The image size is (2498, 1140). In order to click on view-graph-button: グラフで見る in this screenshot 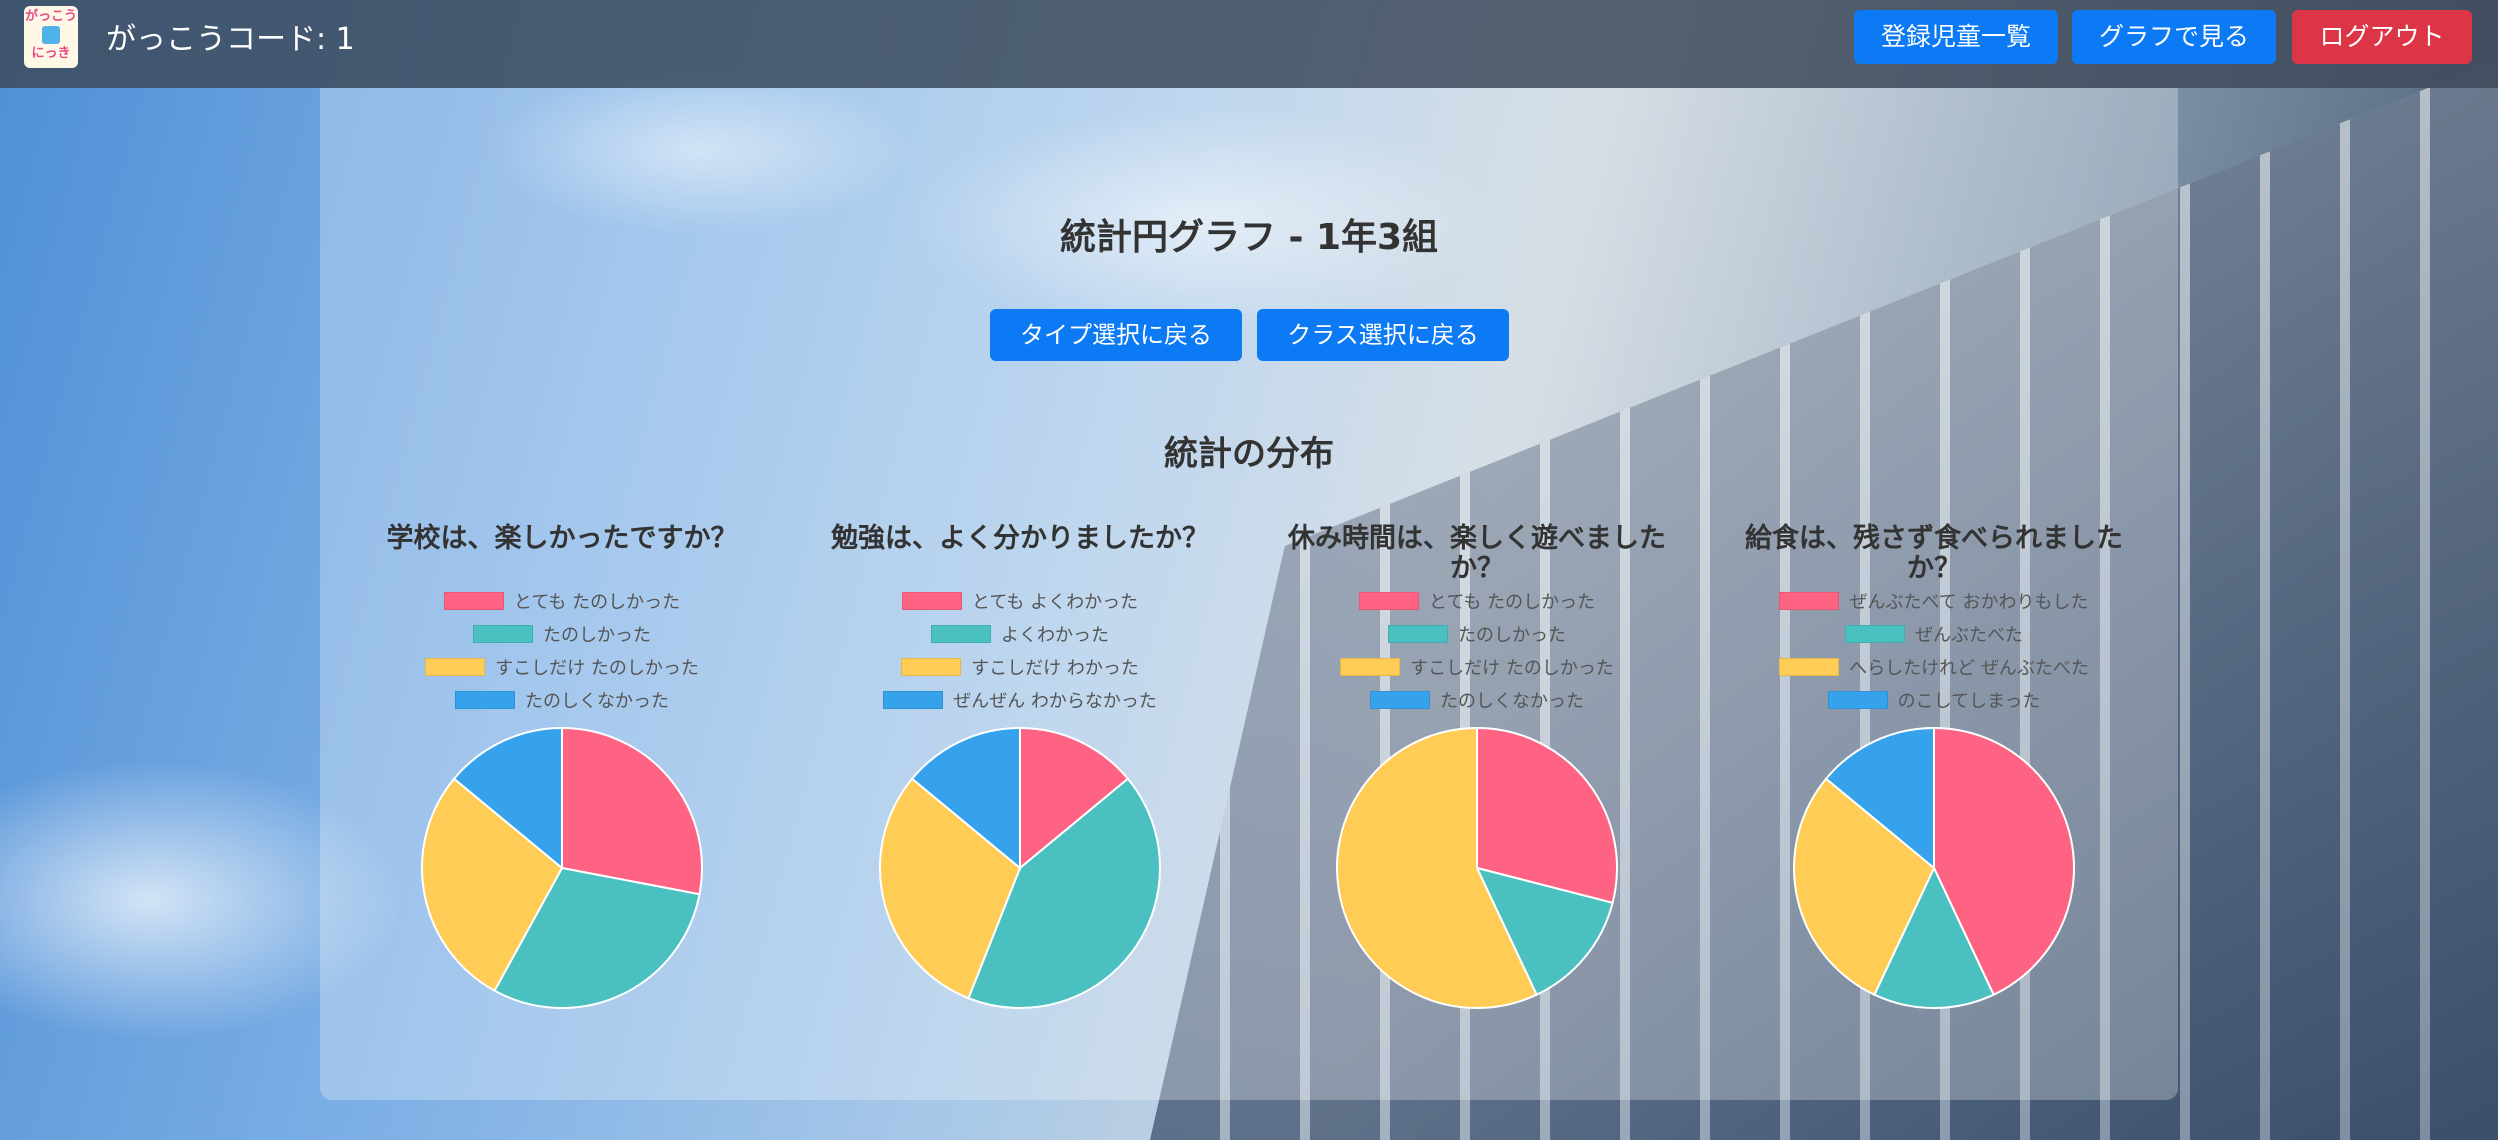, I will do `click(2174, 37)`.